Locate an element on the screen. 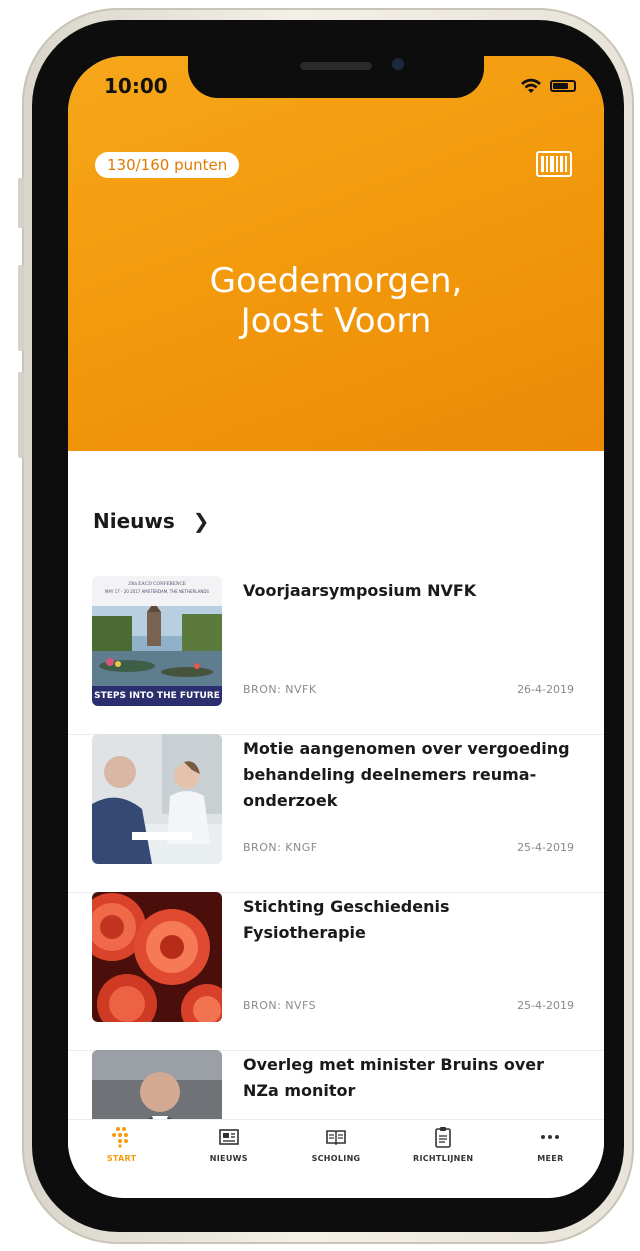 The image size is (640, 1251). tab-label: NIEUWS is located at coordinates (228, 1158).